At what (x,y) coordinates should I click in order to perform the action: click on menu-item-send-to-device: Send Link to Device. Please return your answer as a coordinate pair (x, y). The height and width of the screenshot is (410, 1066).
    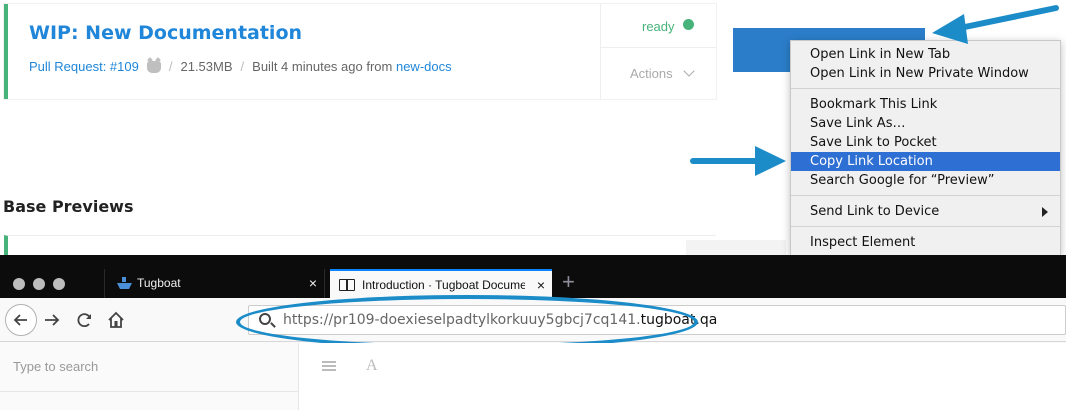
    Looking at the image, I should click on (925, 211).